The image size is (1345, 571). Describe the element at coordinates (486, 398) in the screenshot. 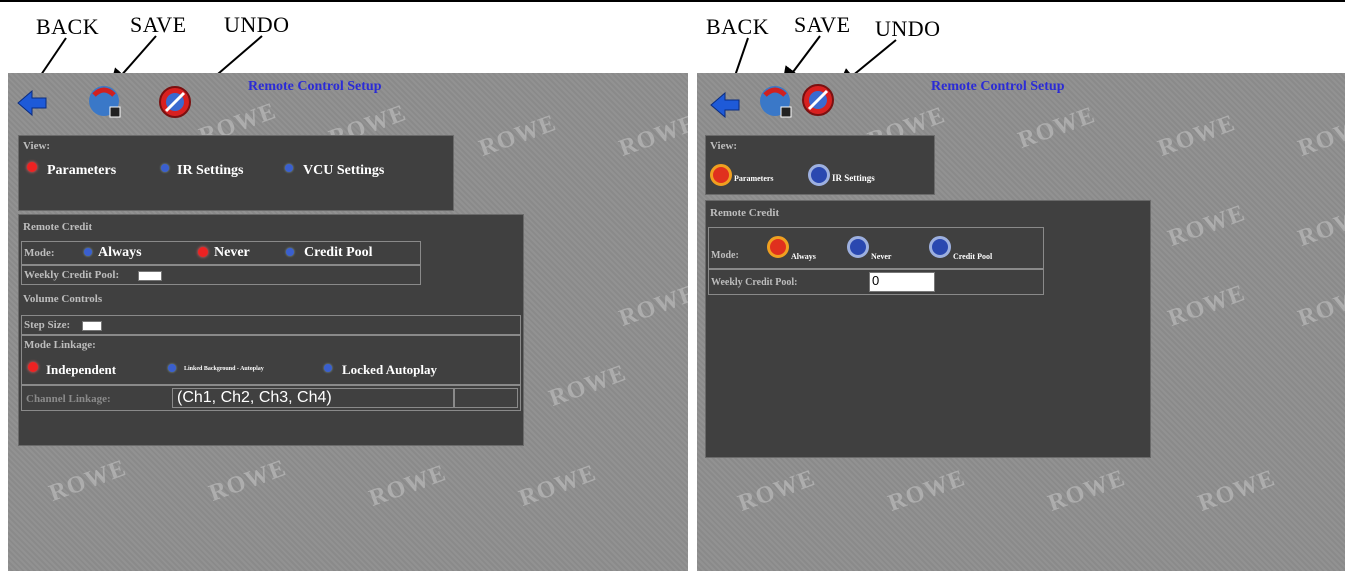

I see `channel-linkage-extra-cell` at that location.